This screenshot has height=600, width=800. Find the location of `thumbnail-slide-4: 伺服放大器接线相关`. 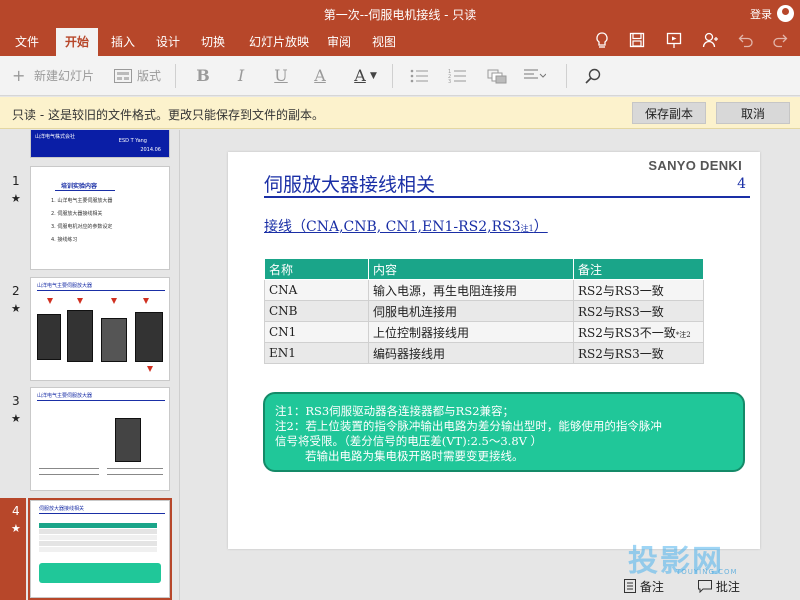

thumbnail-slide-4: 伺服放大器接线相关 is located at coordinates (100, 549).